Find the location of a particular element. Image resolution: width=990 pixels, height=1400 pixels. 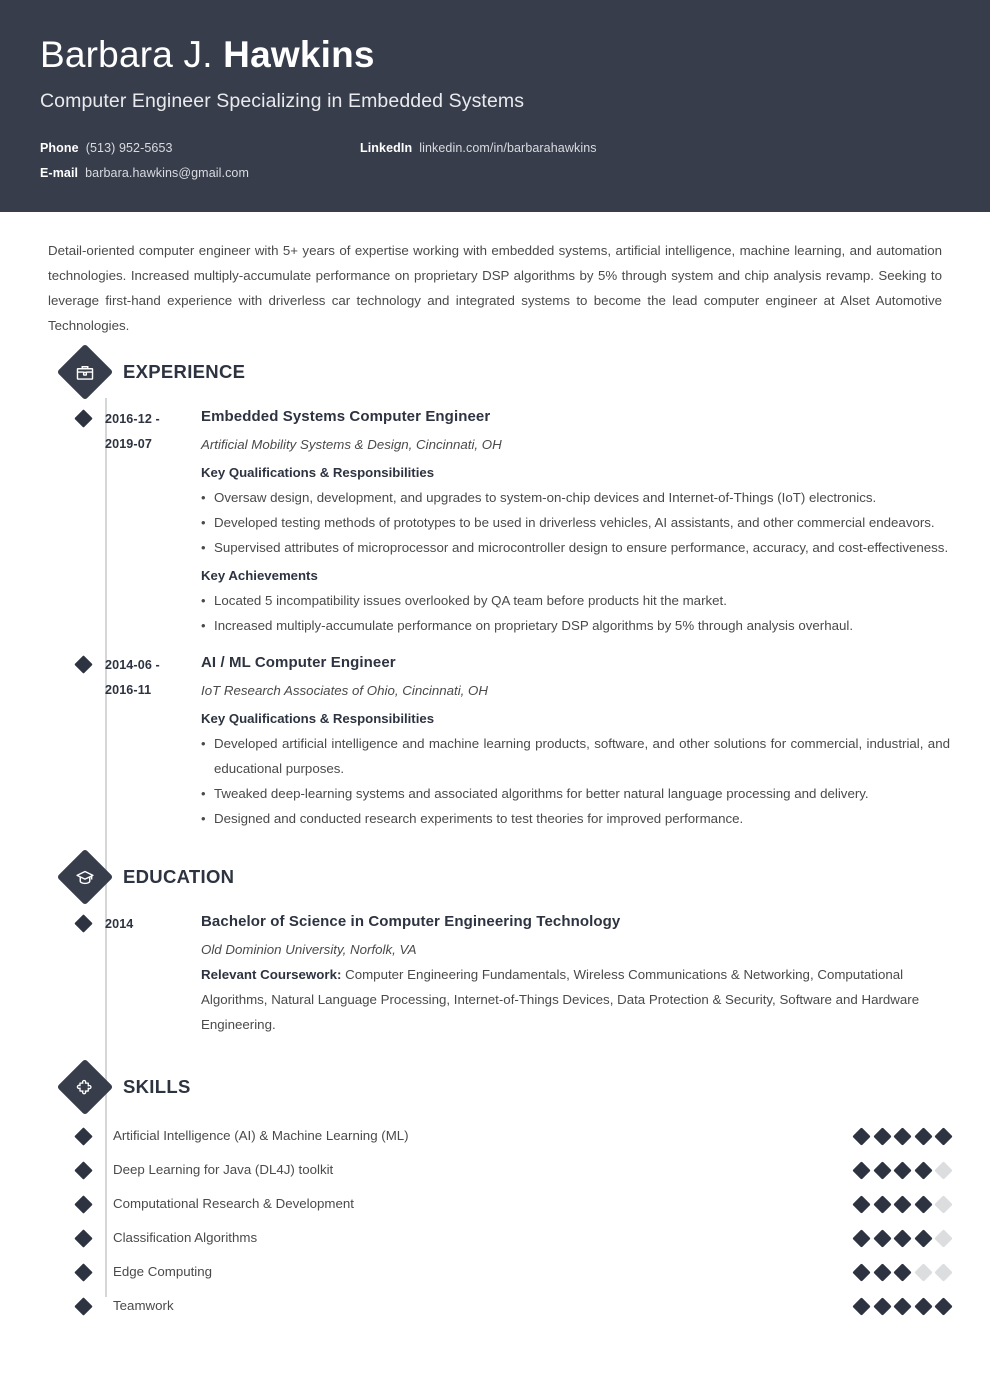

skill-row: Classification Algorithms is located at coordinates (496, 1238).